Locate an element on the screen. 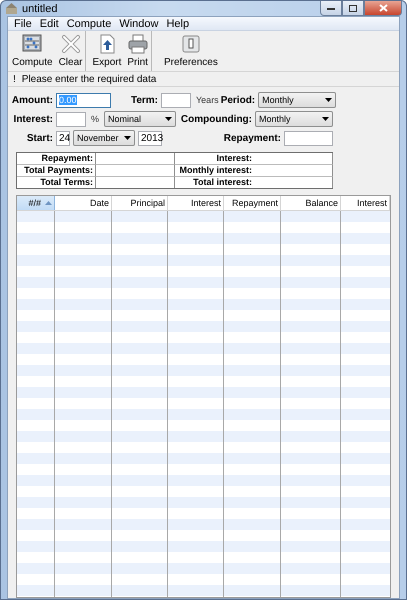  toolbar-button: Print is located at coordinates (138, 51).